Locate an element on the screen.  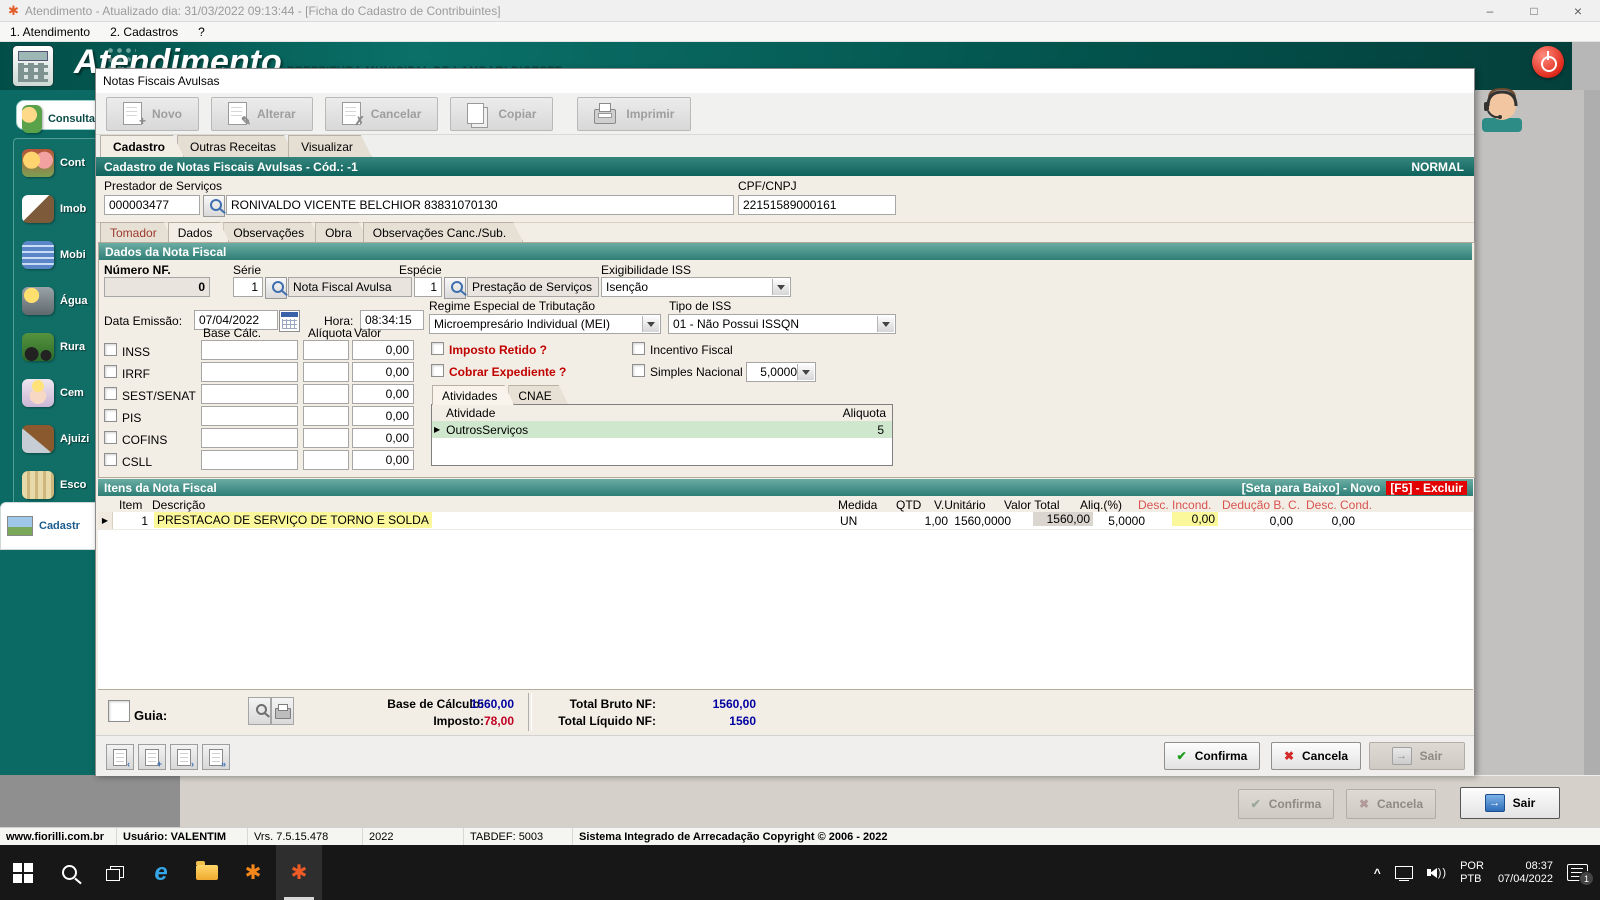
csll-valor-field: 0,00 is located at coordinates (383, 460).